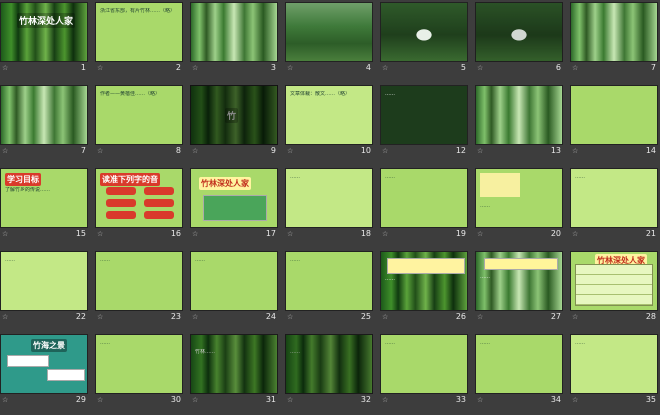  What do you see at coordinates (234, 370) in the screenshot?
I see `slide-thumbnail: 竹林…… ☆ 31` at bounding box center [234, 370].